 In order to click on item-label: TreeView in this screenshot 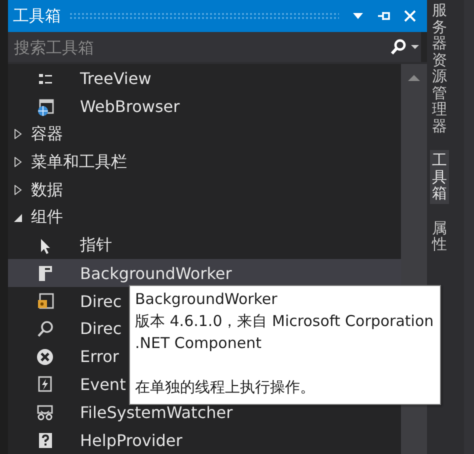, I will do `click(116, 78)`.